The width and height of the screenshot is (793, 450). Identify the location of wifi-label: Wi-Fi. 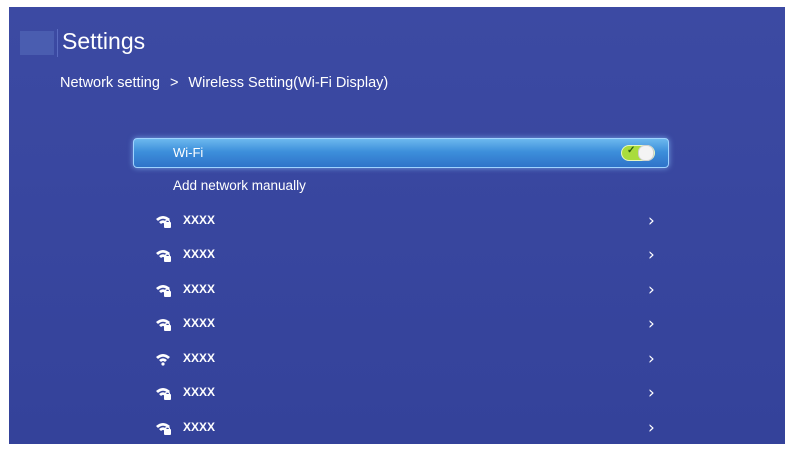
(188, 152).